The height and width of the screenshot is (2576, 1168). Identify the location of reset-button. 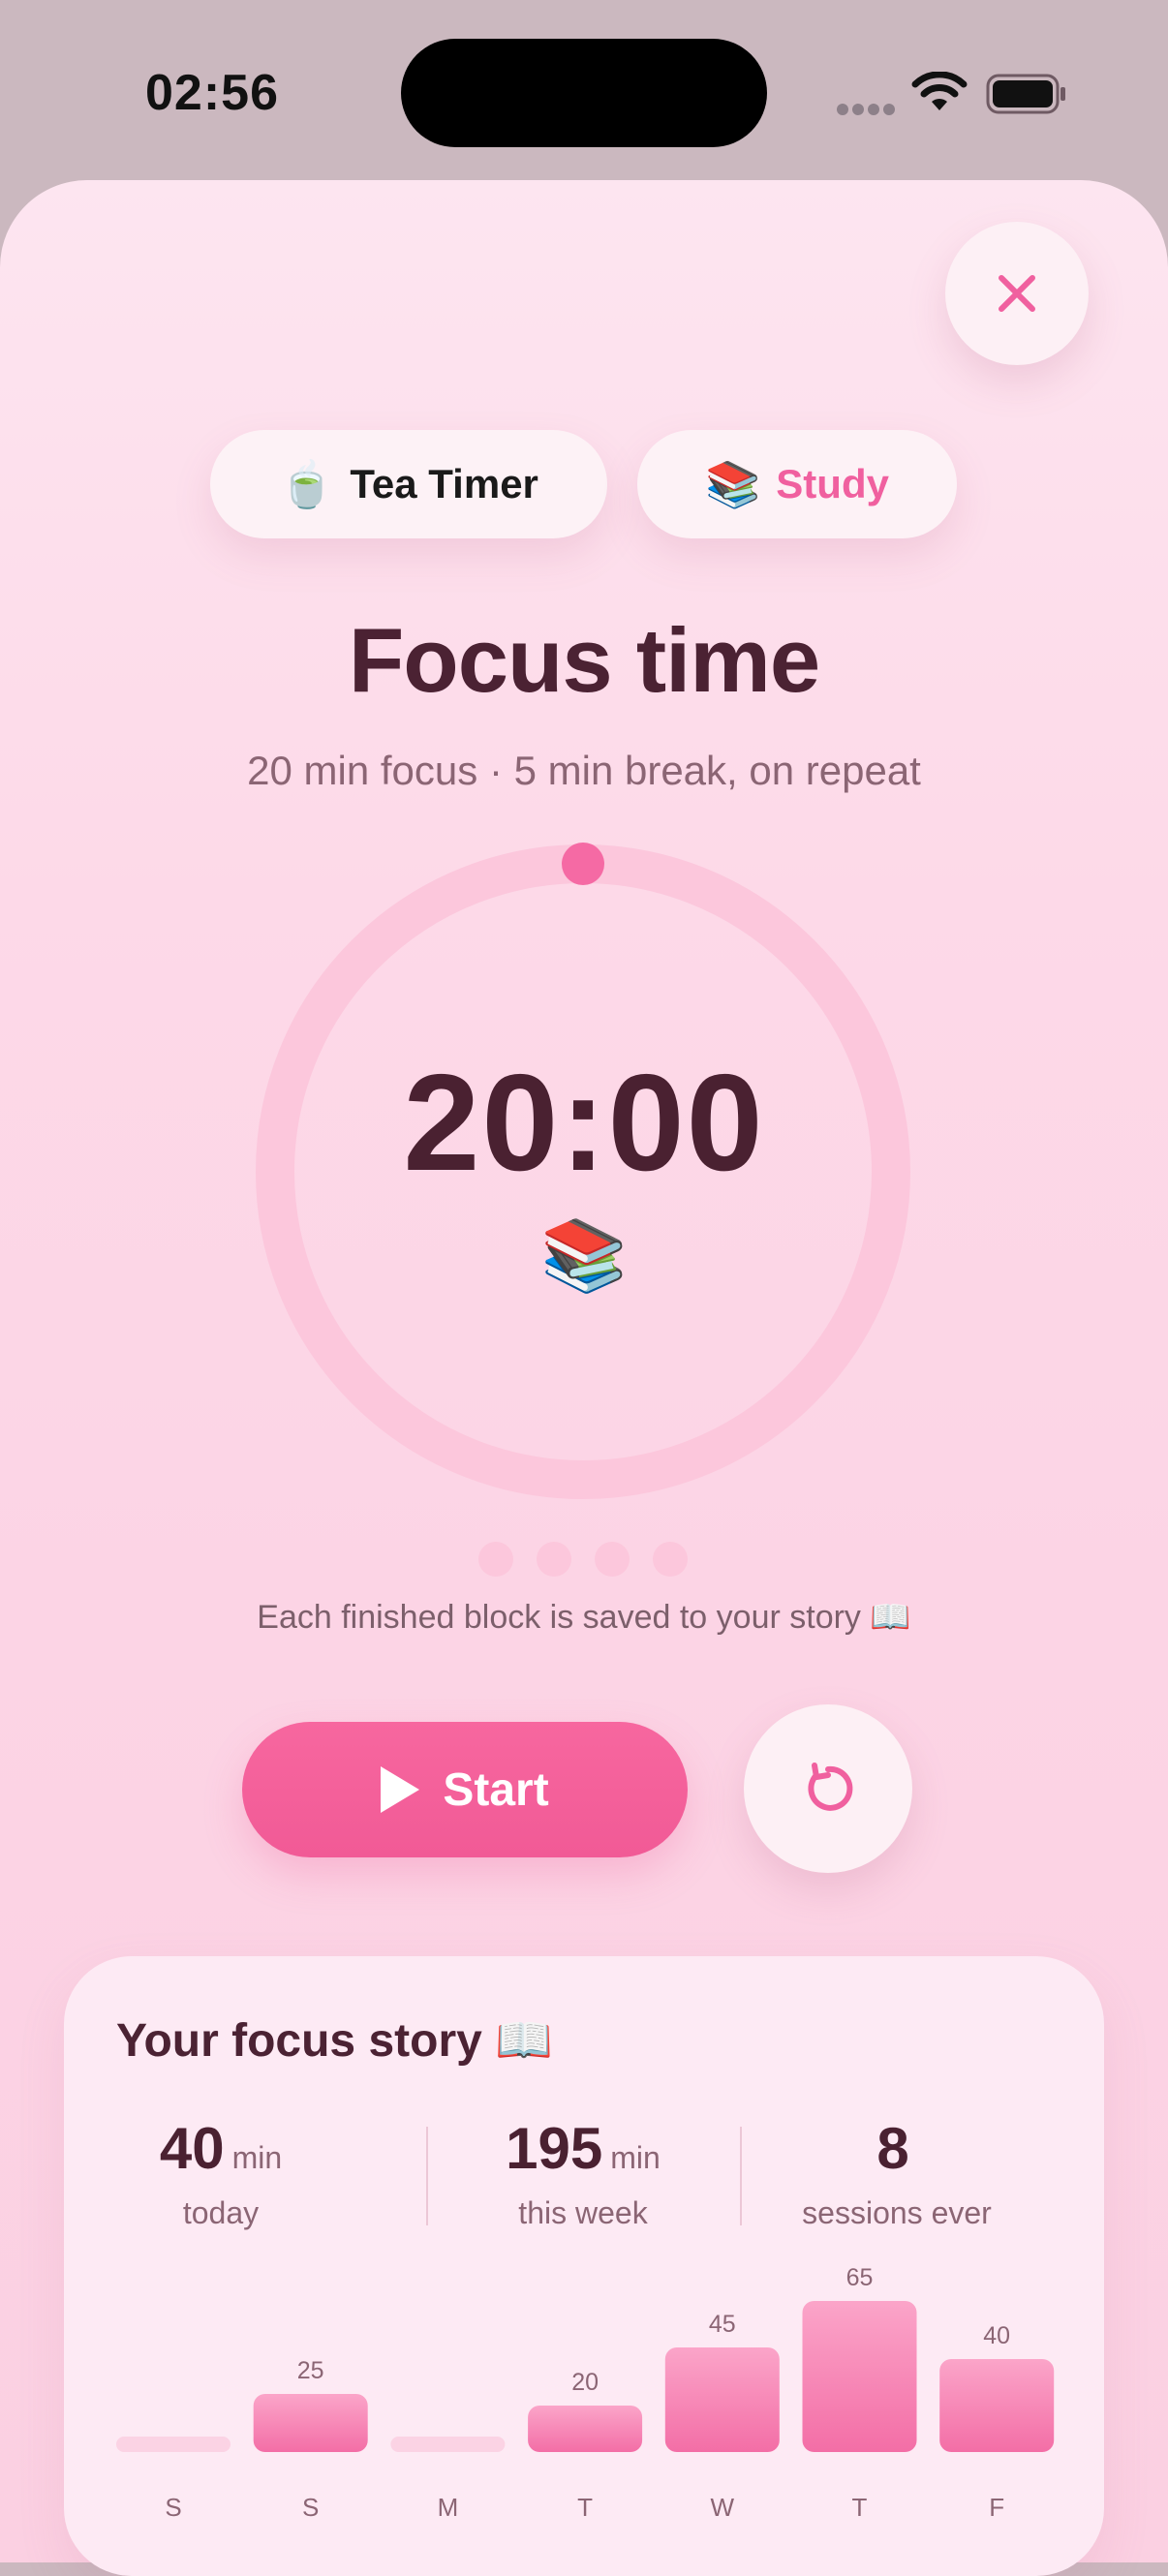
(828, 1788).